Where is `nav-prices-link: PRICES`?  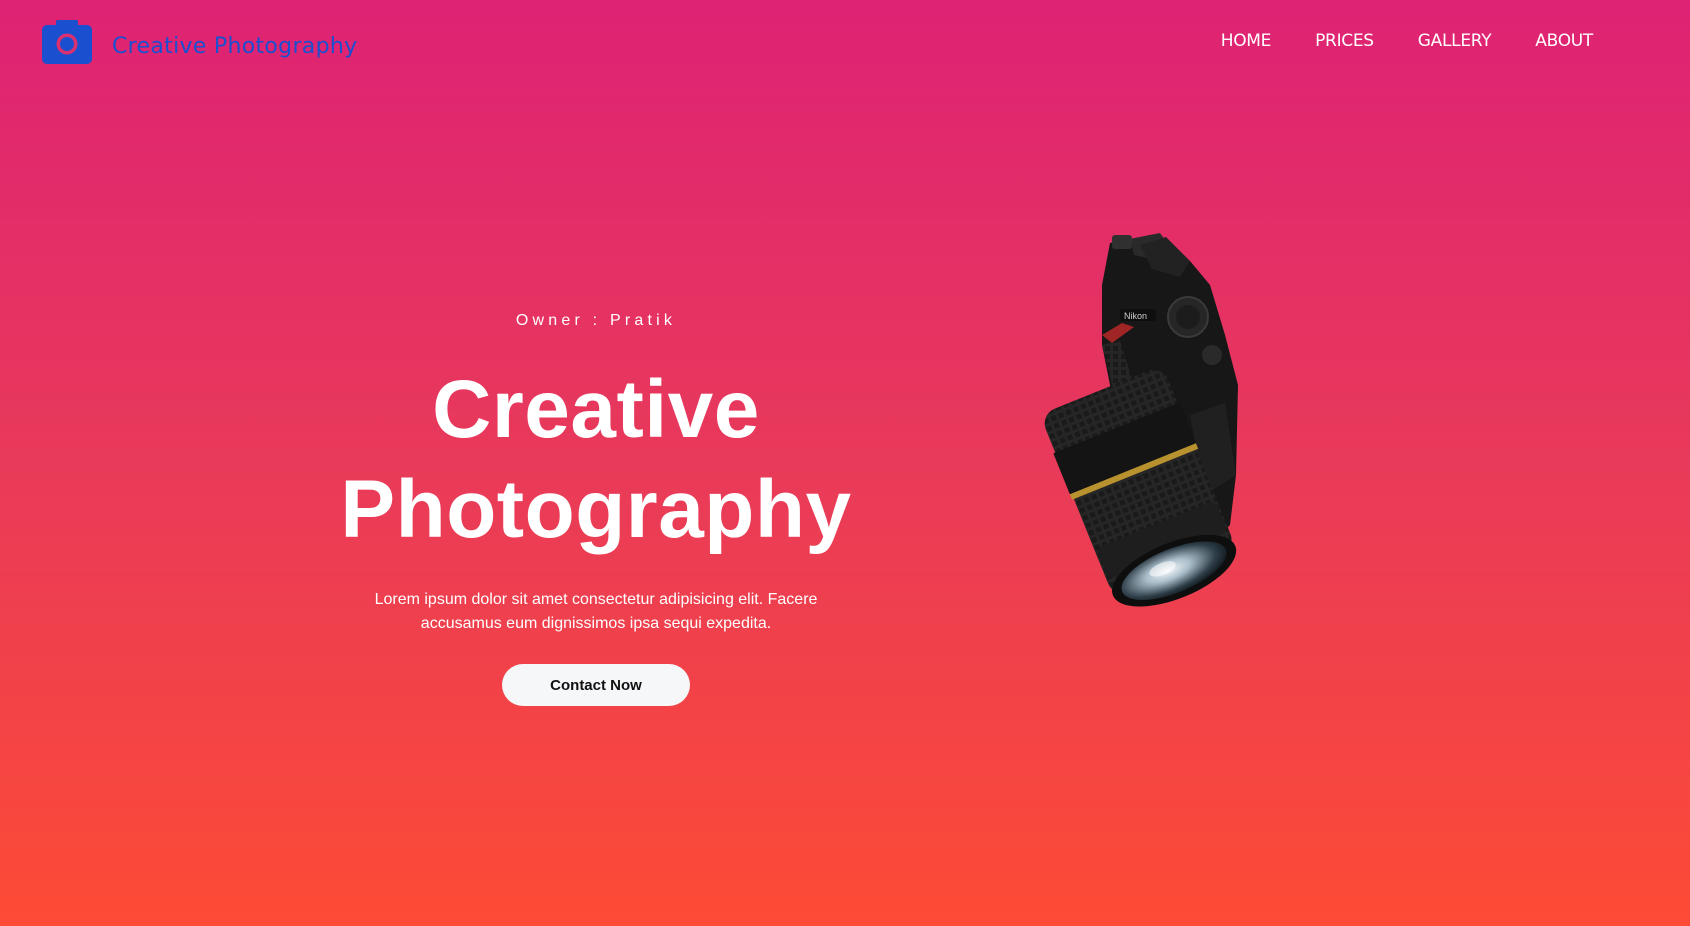
nav-prices-link: PRICES is located at coordinates (1344, 41).